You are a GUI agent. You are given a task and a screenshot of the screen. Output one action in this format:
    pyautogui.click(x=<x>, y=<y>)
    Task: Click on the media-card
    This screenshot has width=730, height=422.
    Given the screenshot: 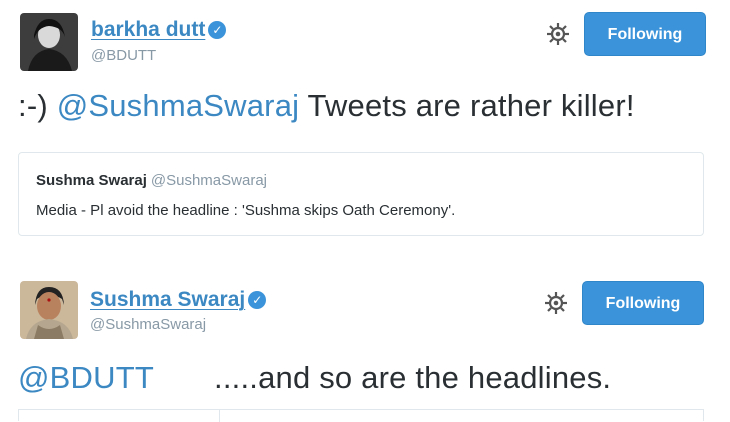 What is the action you would take?
    pyautogui.click(x=361, y=415)
    